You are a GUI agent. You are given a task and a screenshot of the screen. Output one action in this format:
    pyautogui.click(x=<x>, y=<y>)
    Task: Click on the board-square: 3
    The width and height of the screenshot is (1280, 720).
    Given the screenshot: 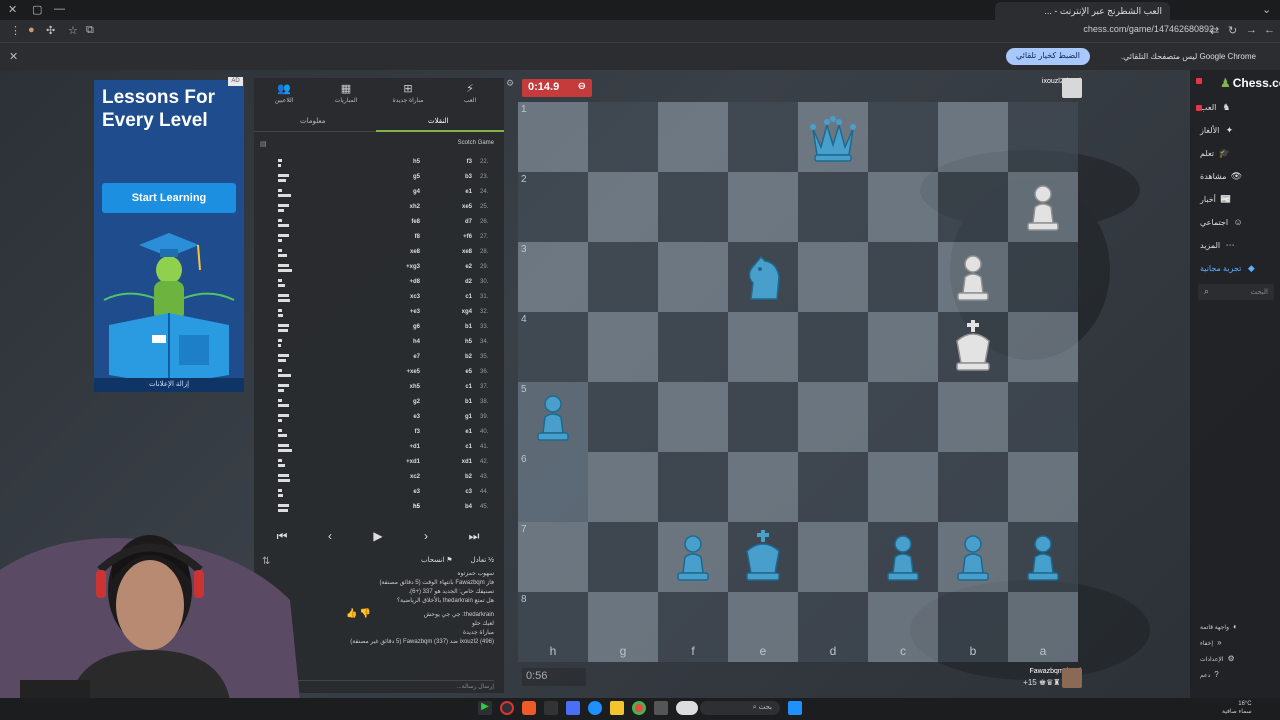 What is the action you would take?
    pyautogui.click(x=553, y=277)
    